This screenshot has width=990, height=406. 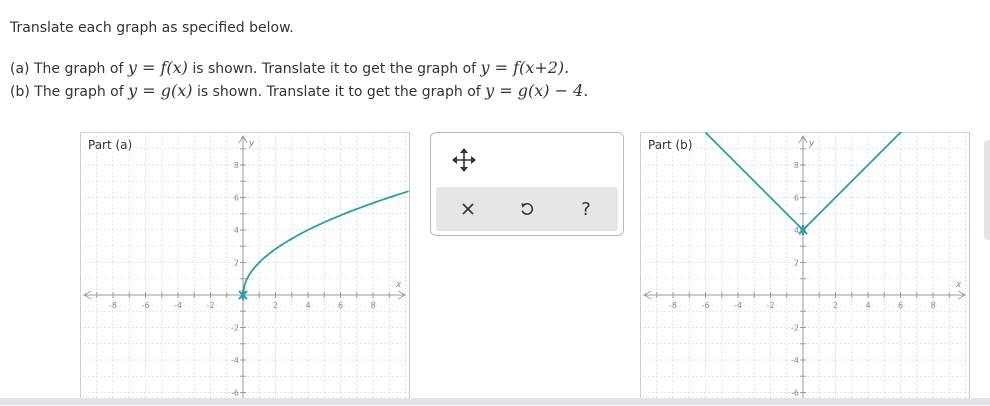 I want to click on move-arrows-icon, so click(x=464, y=160).